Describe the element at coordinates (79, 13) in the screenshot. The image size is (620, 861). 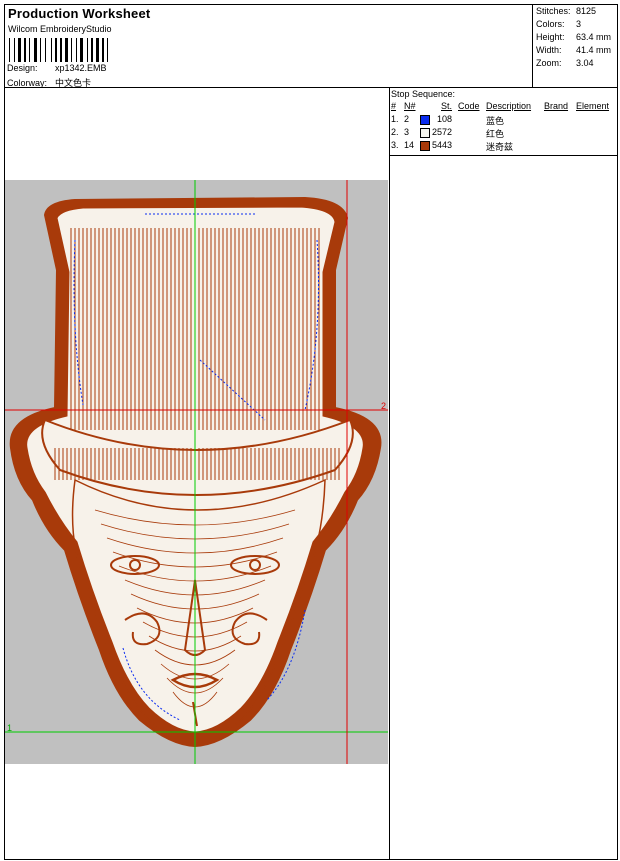
I see `page-title: Production Worksheet` at that location.